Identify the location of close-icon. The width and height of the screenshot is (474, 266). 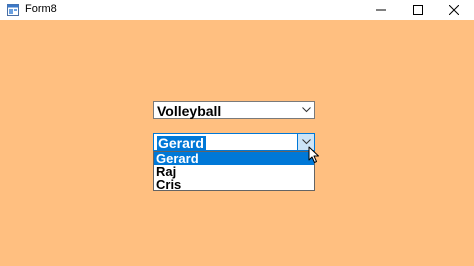
(454, 10).